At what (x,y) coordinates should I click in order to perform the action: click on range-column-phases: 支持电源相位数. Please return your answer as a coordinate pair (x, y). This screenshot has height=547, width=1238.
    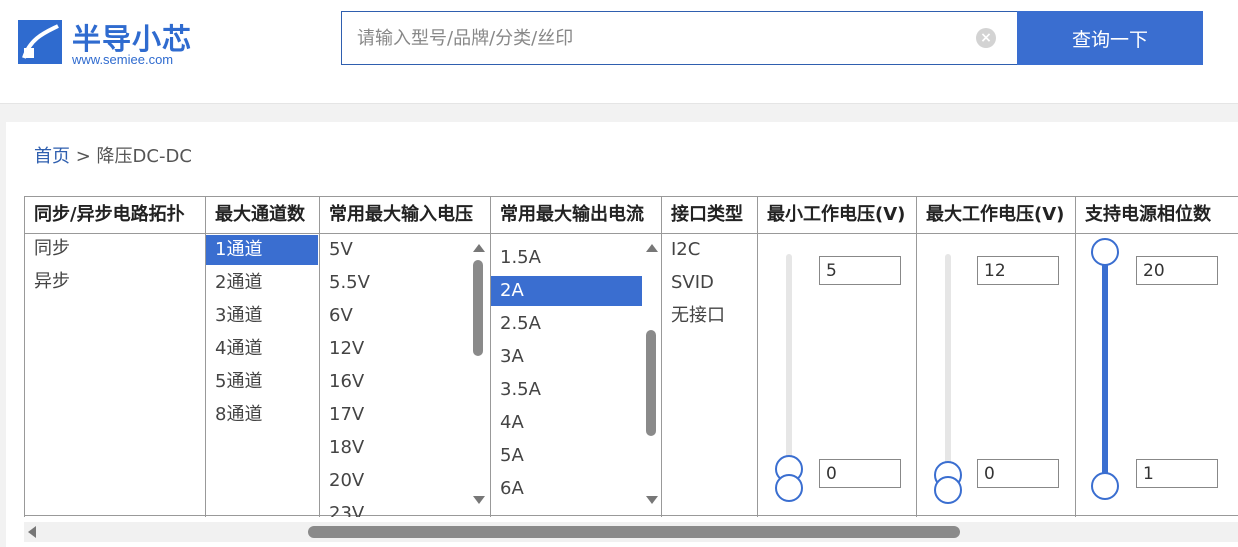
    Looking at the image, I should click on (1156, 357).